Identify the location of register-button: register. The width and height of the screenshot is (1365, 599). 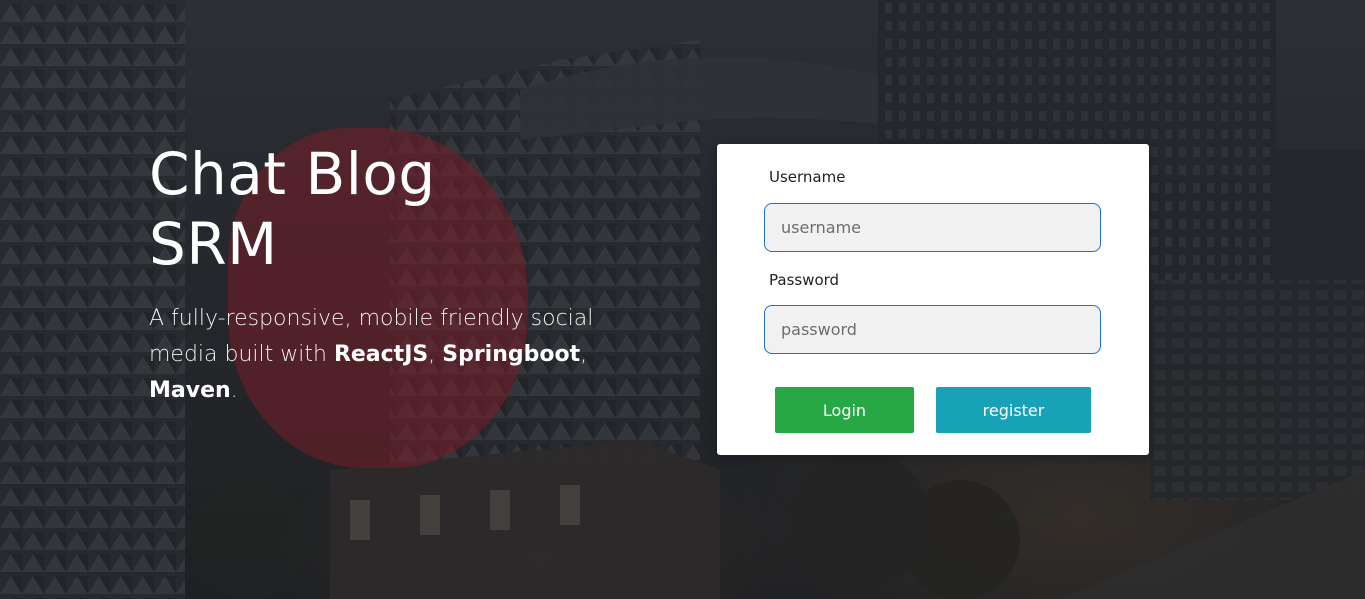
(1013, 410).